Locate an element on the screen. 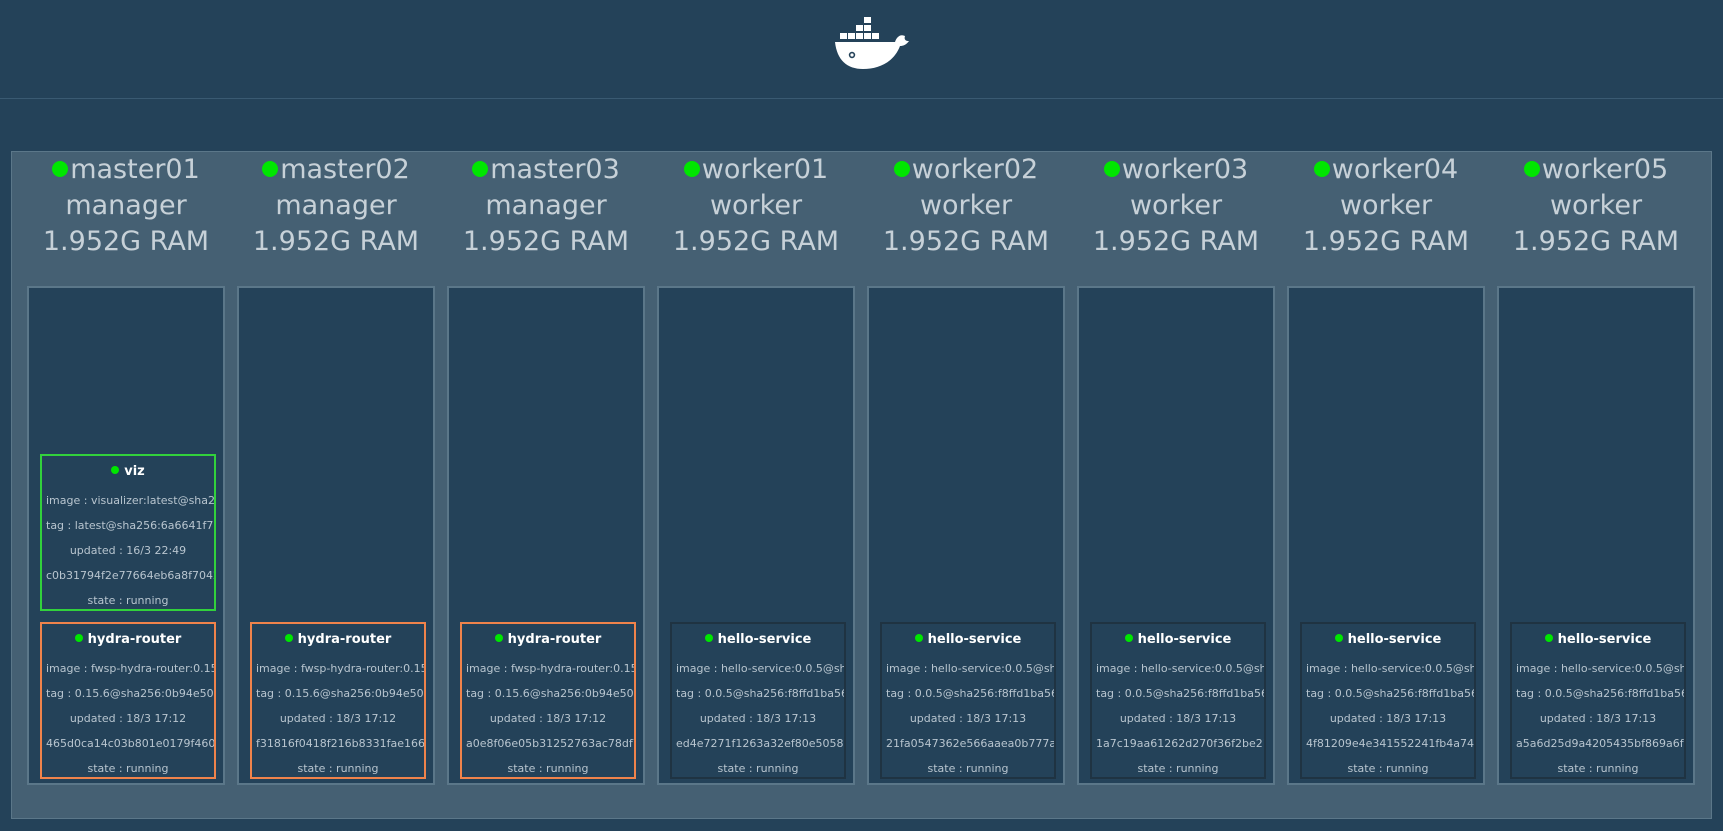  node-header-master01: master01 manager 1.952G RAM is located at coordinates (126, 214).